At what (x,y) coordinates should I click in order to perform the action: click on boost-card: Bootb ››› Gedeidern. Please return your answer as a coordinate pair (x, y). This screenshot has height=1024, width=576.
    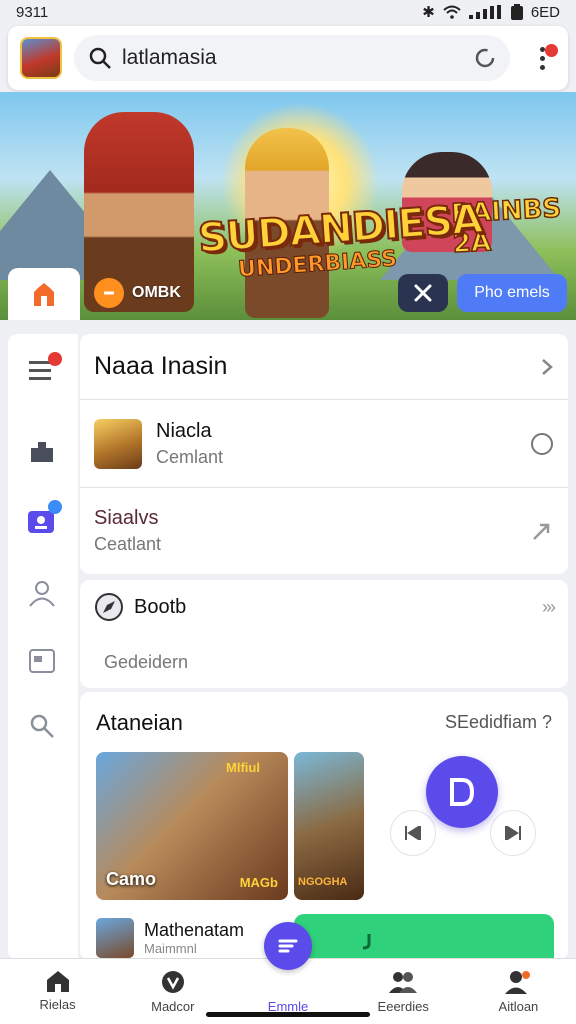
    Looking at the image, I should click on (324, 634).